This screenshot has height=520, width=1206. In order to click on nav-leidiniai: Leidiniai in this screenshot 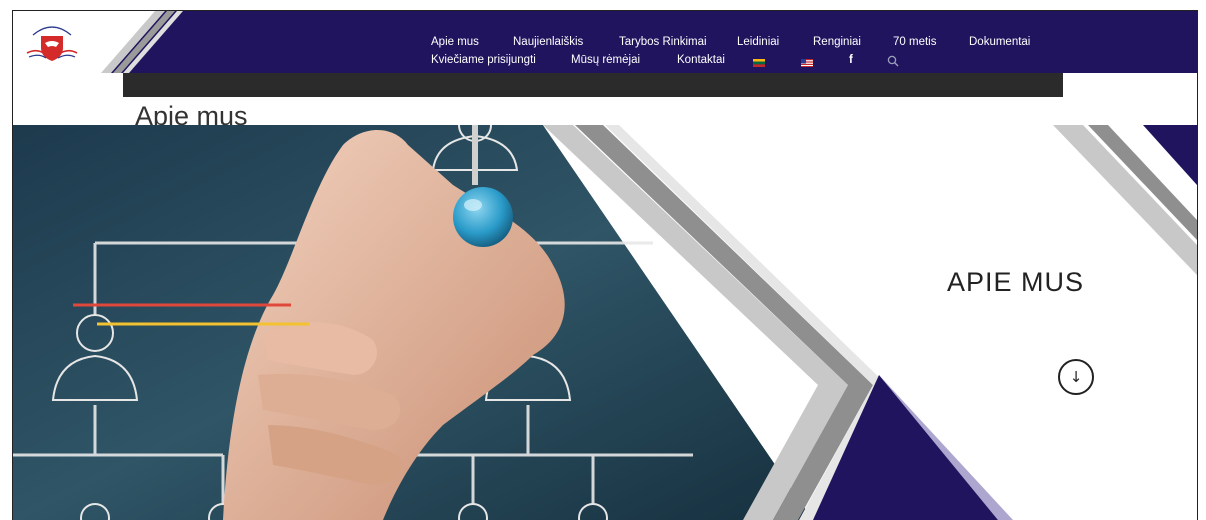, I will do `click(758, 42)`.